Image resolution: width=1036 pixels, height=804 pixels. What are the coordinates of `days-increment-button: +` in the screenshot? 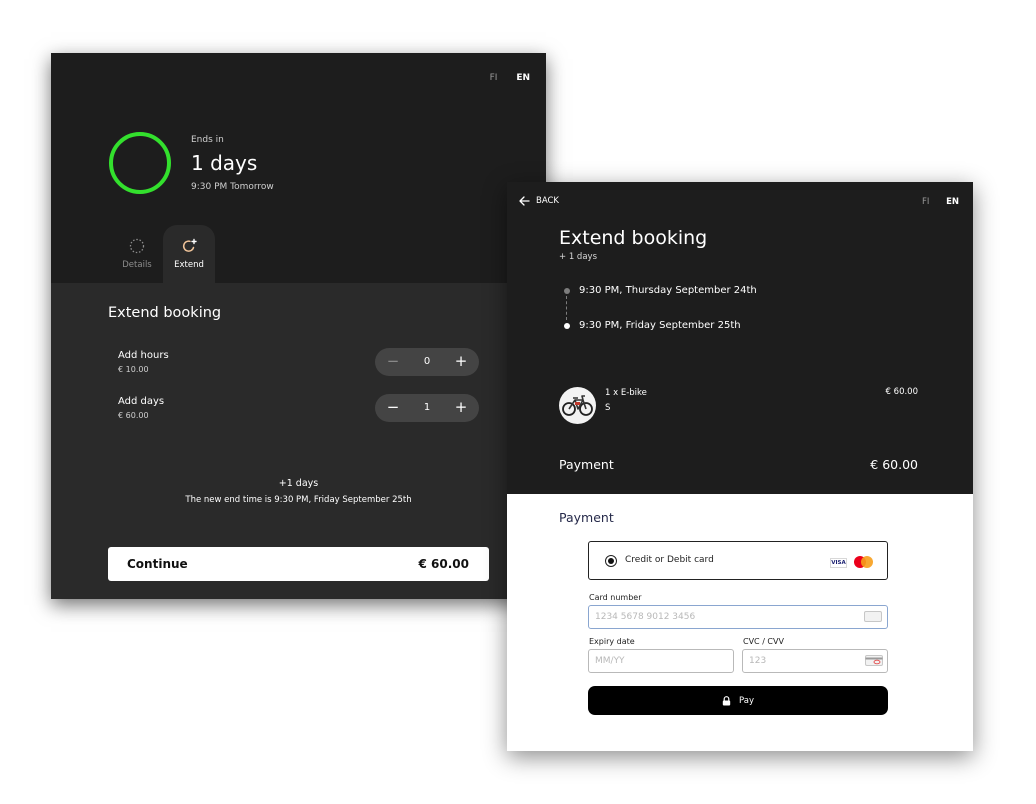 It's located at (461, 408).